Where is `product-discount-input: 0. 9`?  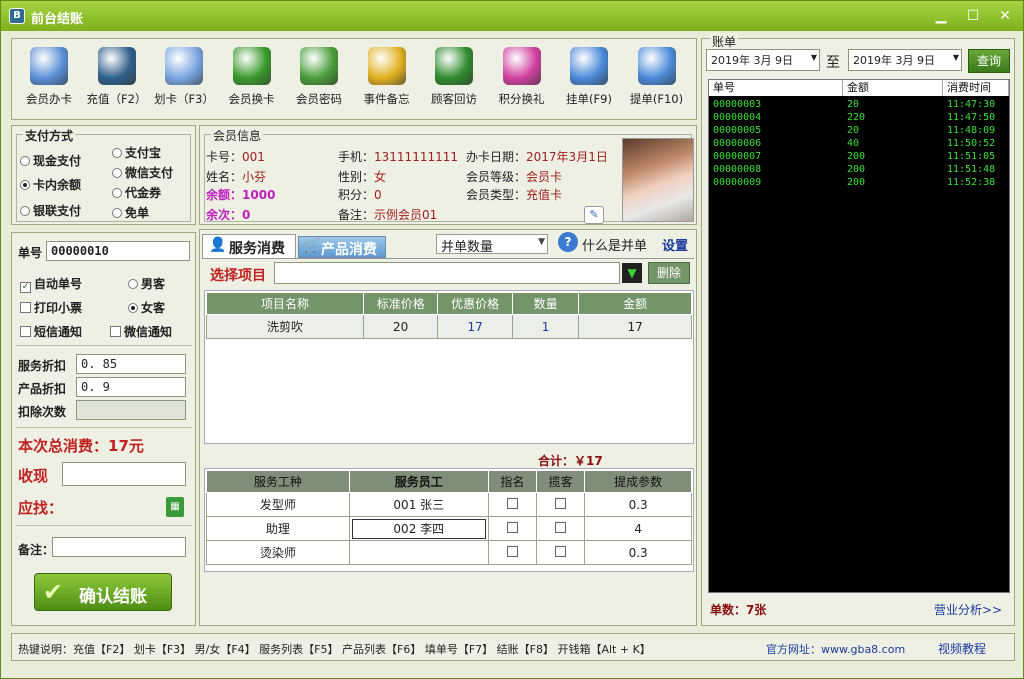
product-discount-input: 0. 9 is located at coordinates (131, 387).